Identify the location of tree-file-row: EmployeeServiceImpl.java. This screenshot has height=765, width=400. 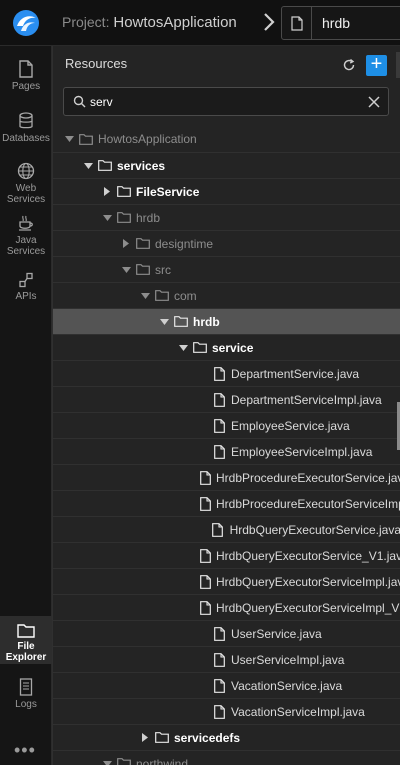
(226, 451).